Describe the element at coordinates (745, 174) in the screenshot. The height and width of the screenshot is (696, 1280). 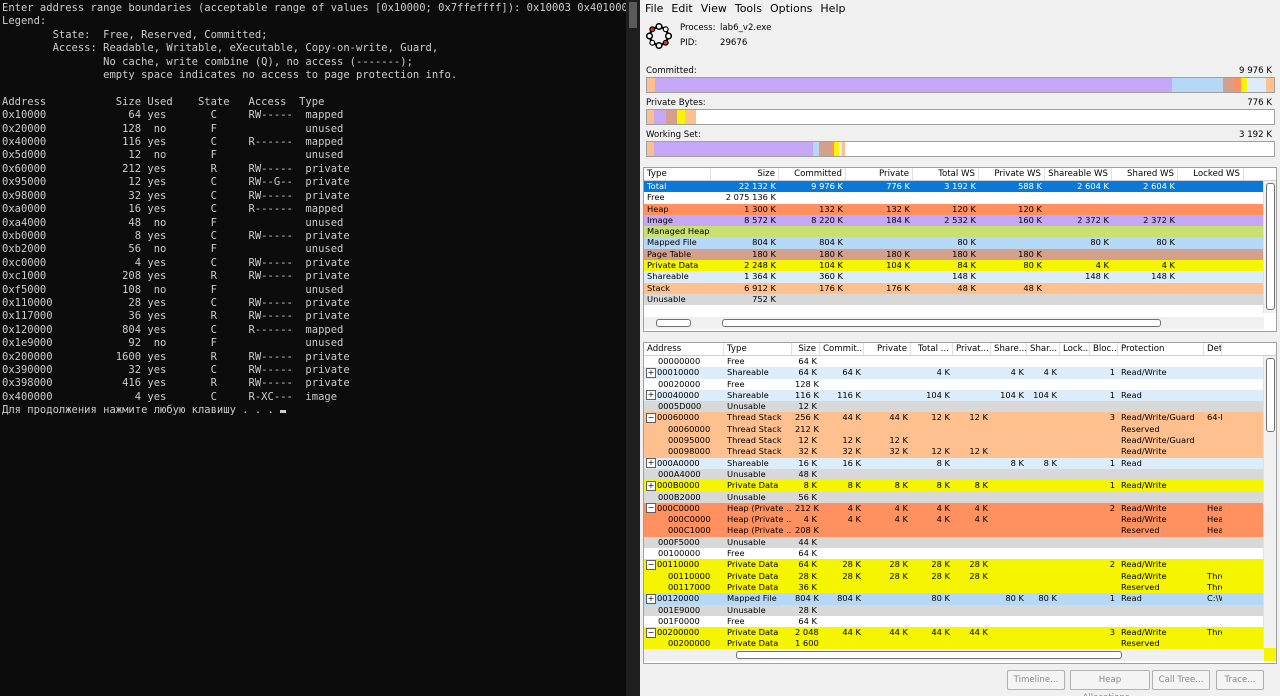
I see `summary-col-header: Size` at that location.